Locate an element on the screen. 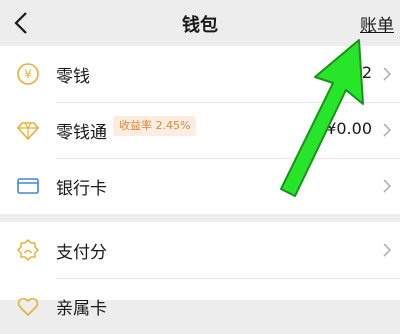 The image size is (400, 334). diamond-icon is located at coordinates (28, 131).